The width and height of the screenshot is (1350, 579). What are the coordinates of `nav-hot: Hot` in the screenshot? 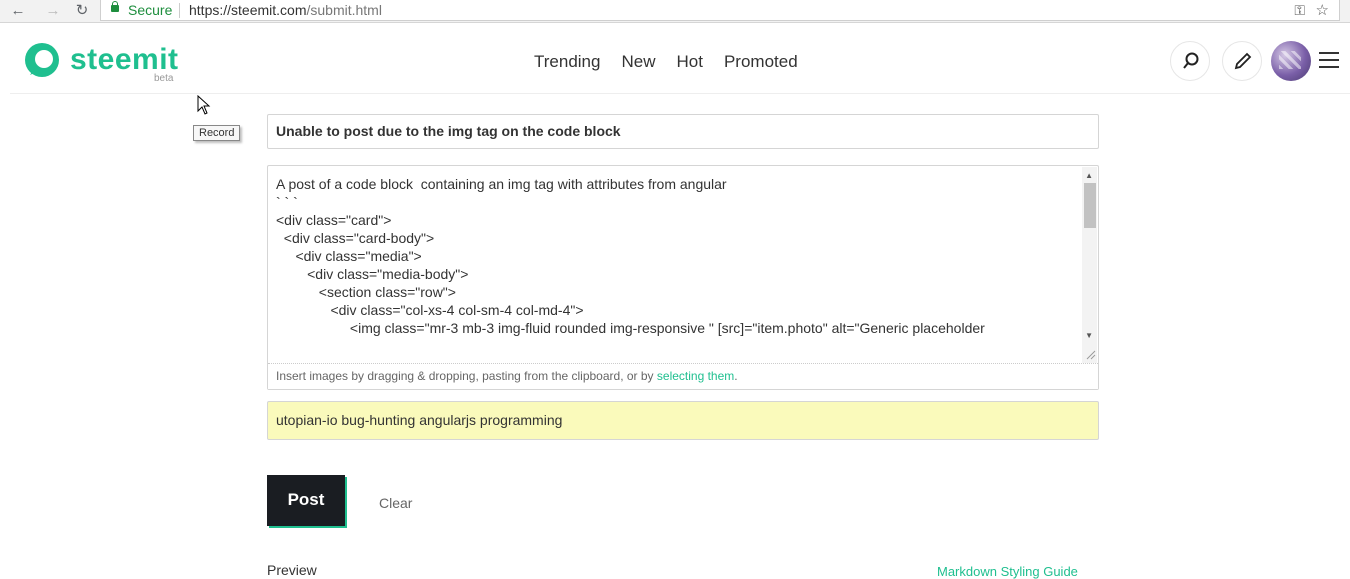 It's located at (689, 61).